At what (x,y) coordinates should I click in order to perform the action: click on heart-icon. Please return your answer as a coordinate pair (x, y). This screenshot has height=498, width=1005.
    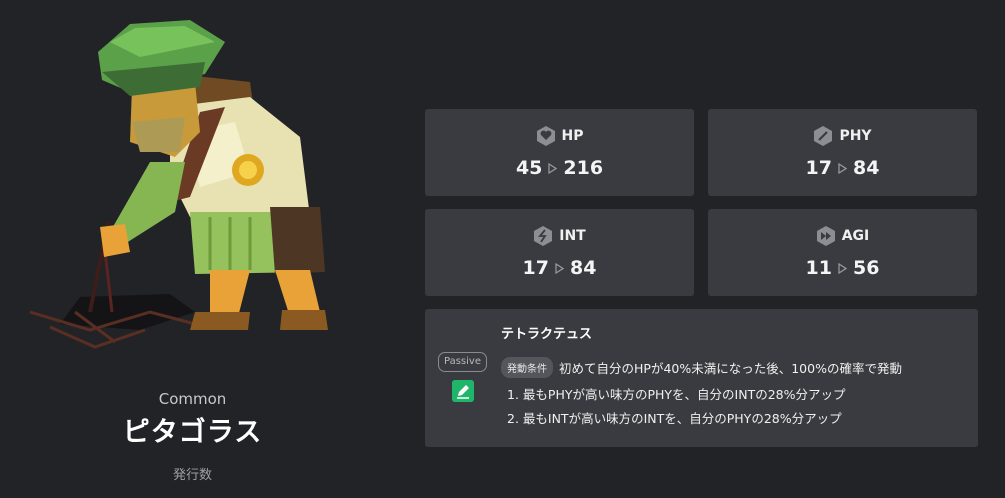
    Looking at the image, I should click on (545, 136).